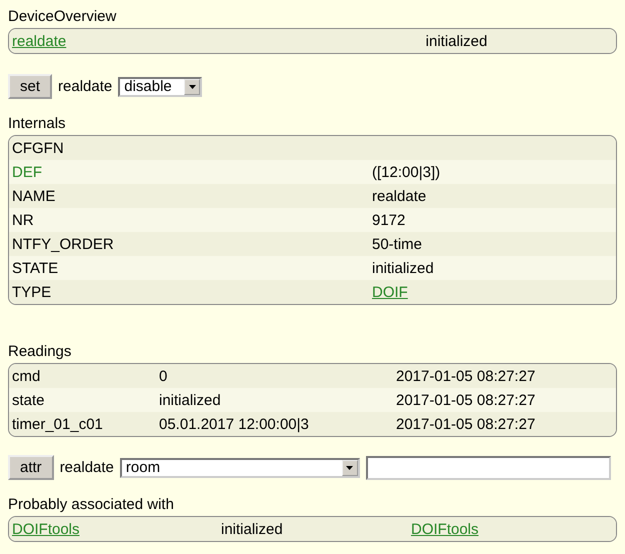 This screenshot has width=625, height=554. What do you see at coordinates (403, 268) in the screenshot?
I see `internal-value: initialized` at bounding box center [403, 268].